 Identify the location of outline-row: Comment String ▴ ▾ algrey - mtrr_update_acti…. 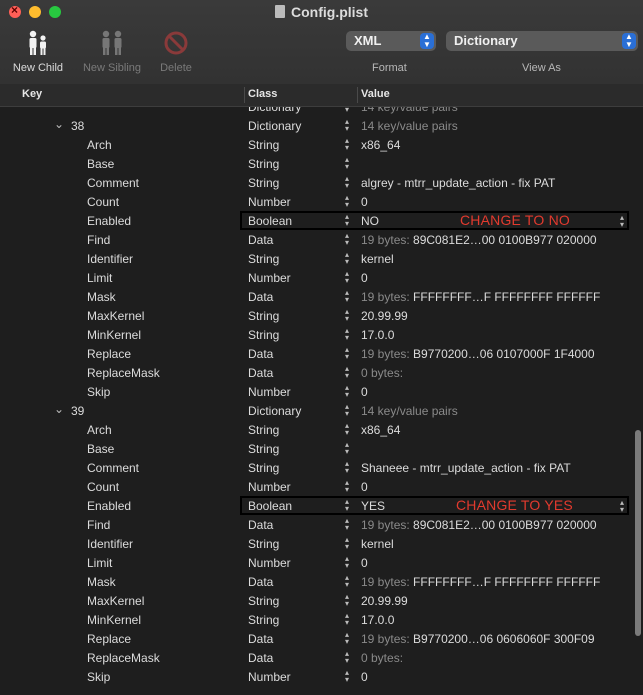
(315, 182).